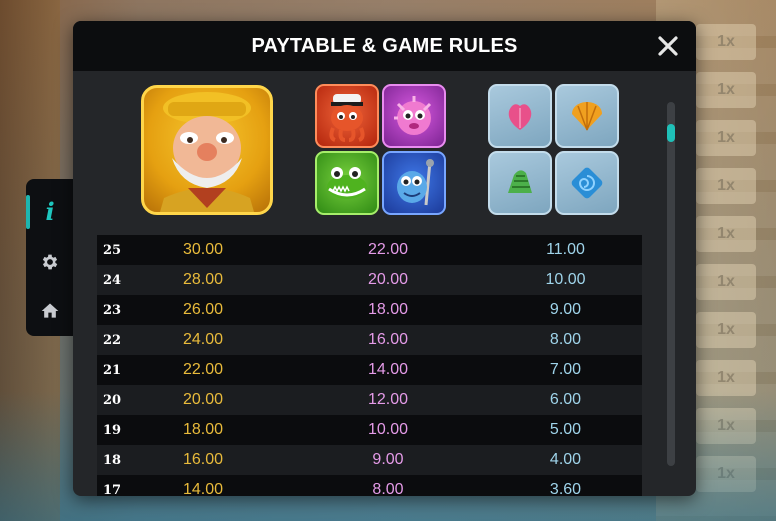  I want to click on modal-header: PAYTABLE & GAME RULES, so click(384, 46).